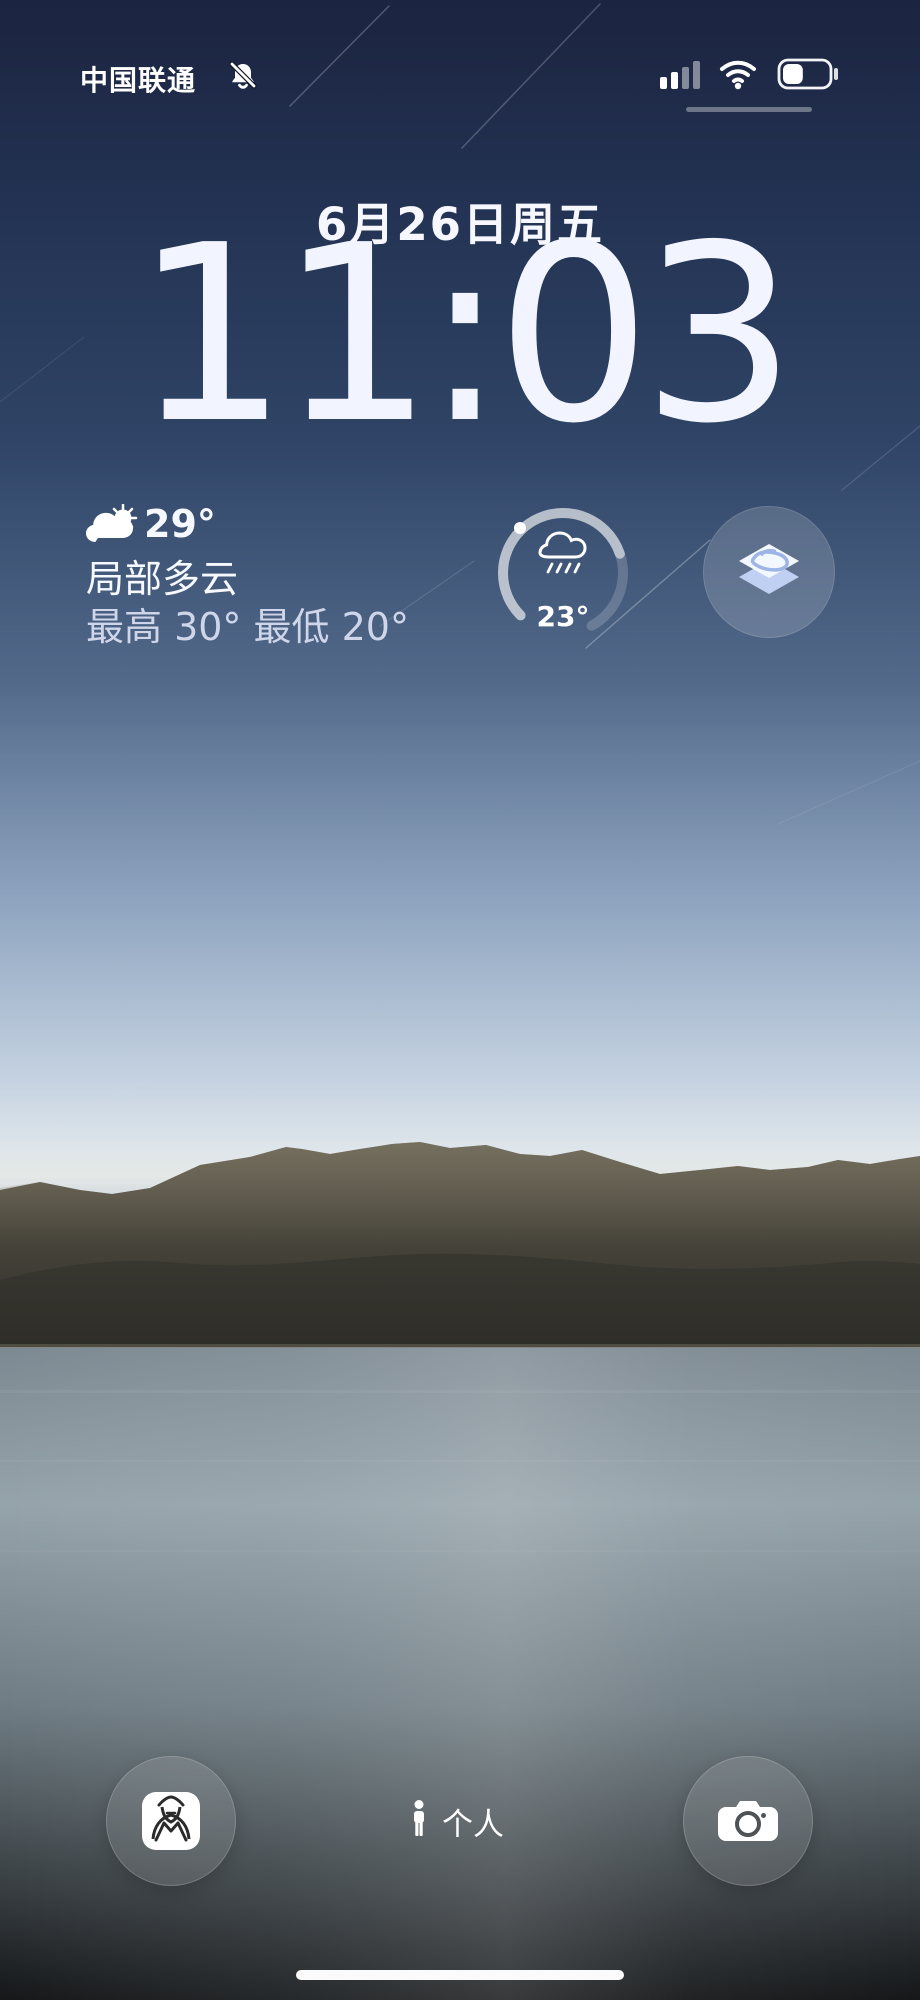  Describe the element at coordinates (460, 60) in the screenshot. I see `status-bar: 中国联通` at that location.